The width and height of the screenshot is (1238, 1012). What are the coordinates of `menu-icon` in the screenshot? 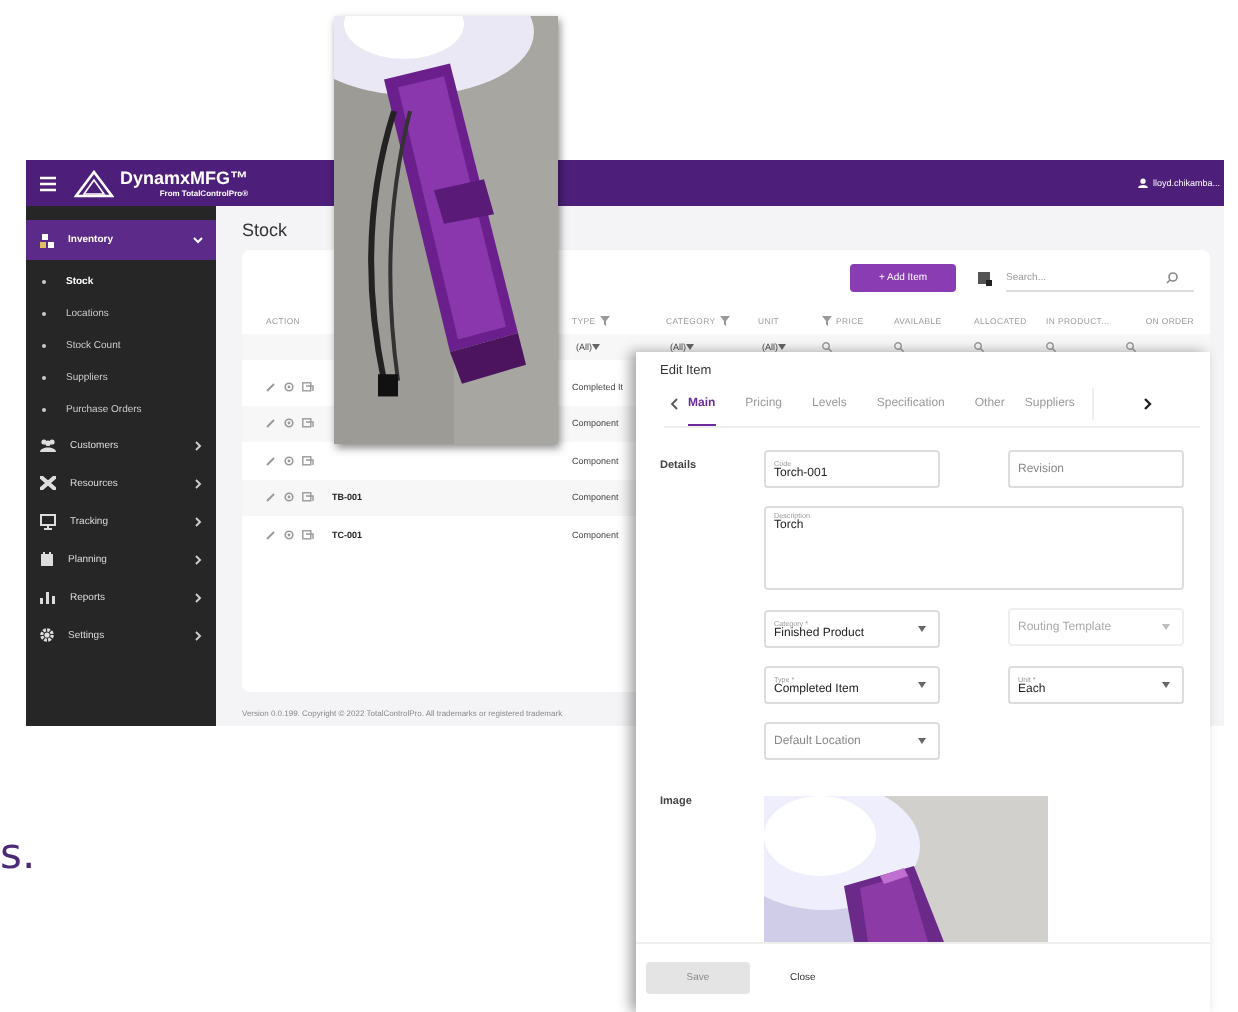 It's located at (48, 183).